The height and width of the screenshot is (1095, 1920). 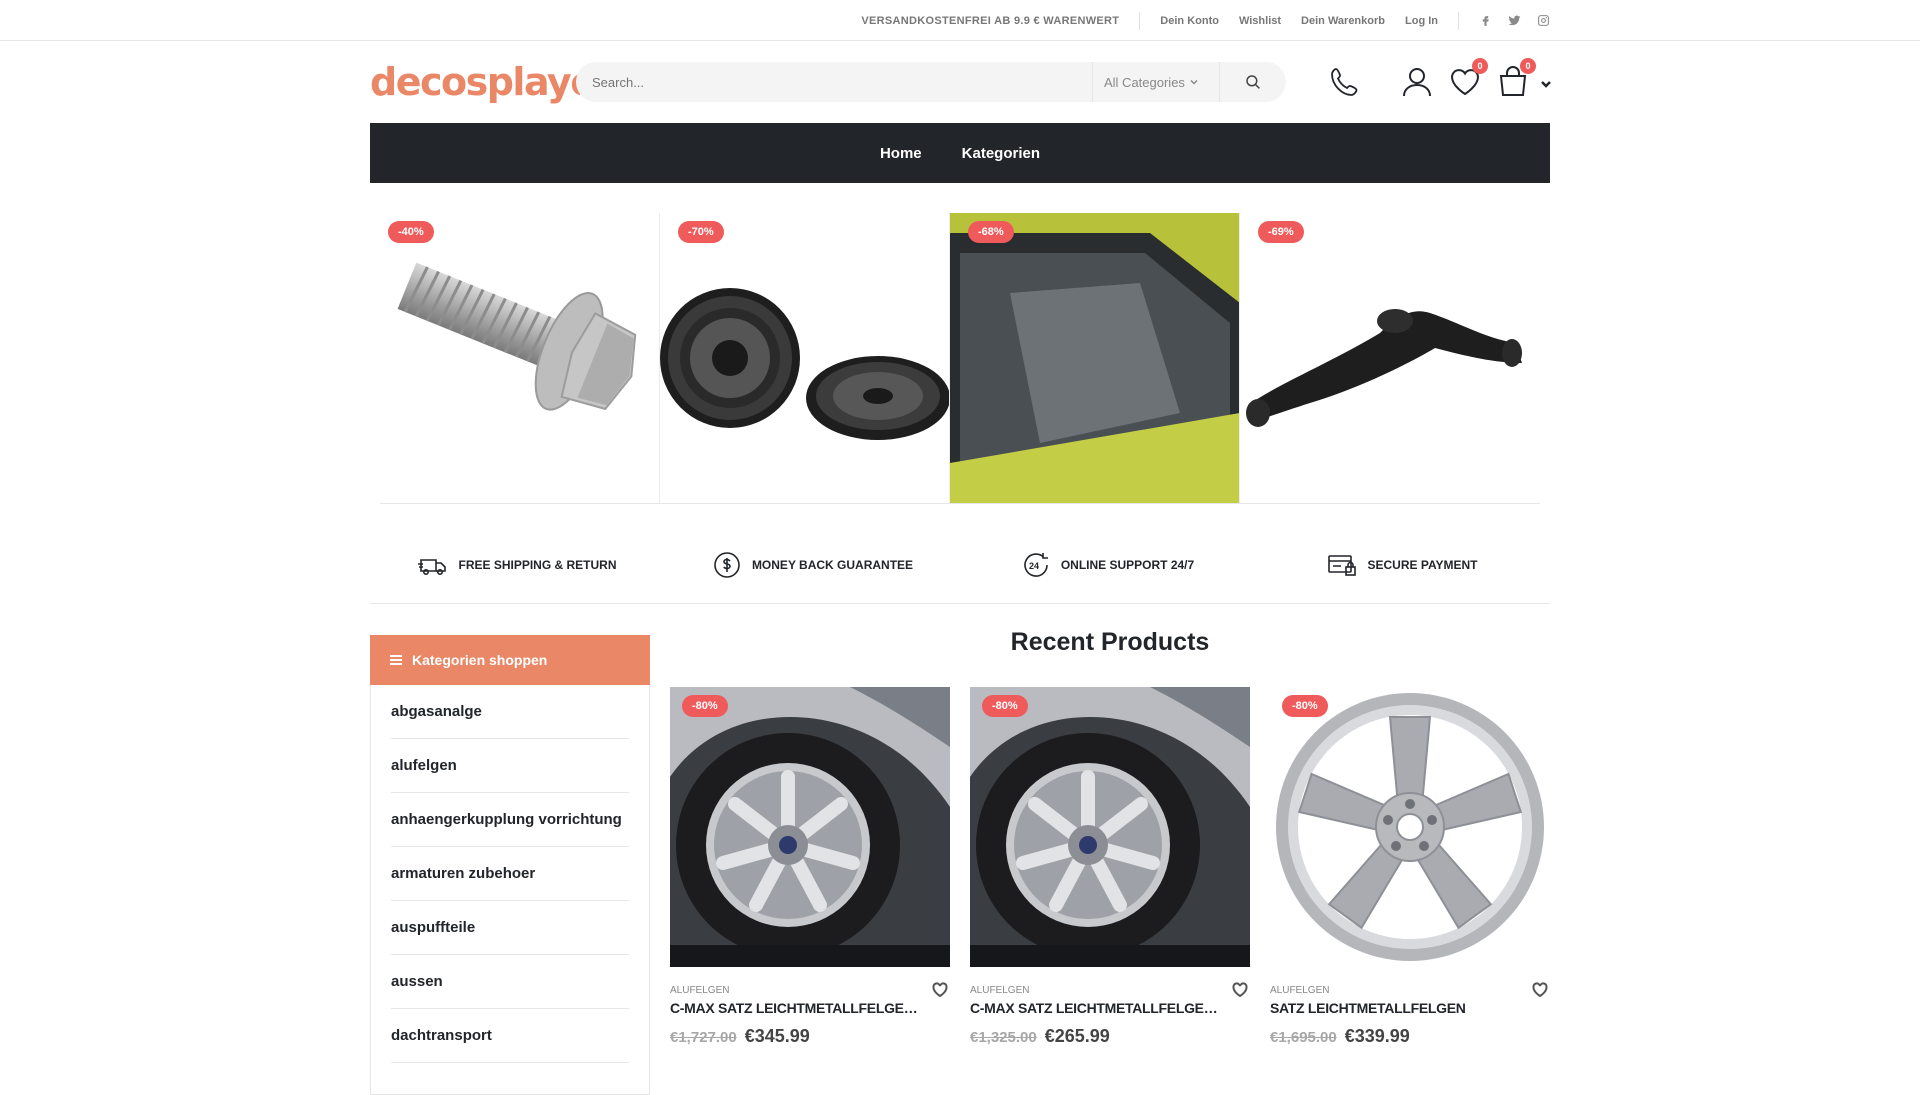 I want to click on main-nav: Home Kategorien, so click(x=960, y=153).